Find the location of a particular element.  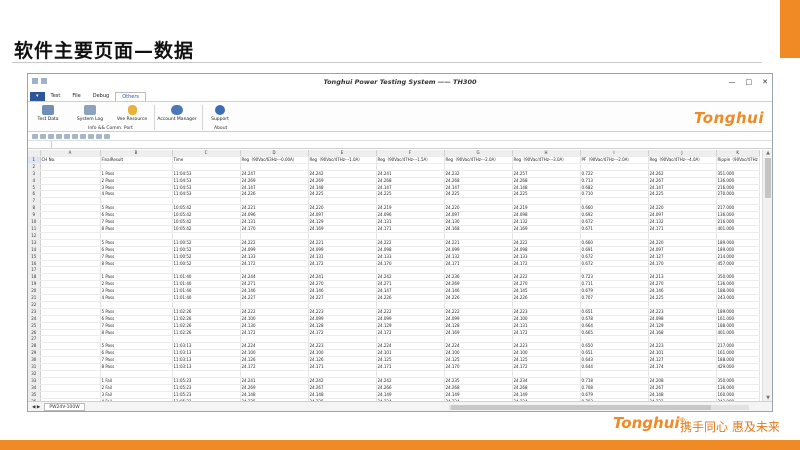

row-header: 11 is located at coordinates (34, 229).